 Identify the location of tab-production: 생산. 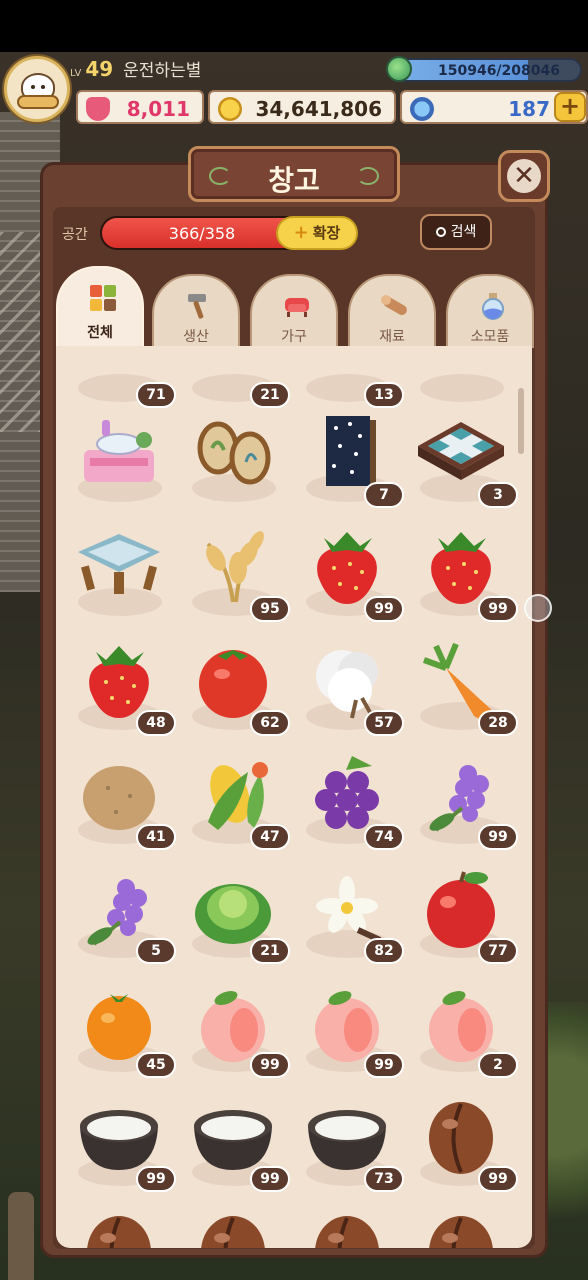
(196, 311).